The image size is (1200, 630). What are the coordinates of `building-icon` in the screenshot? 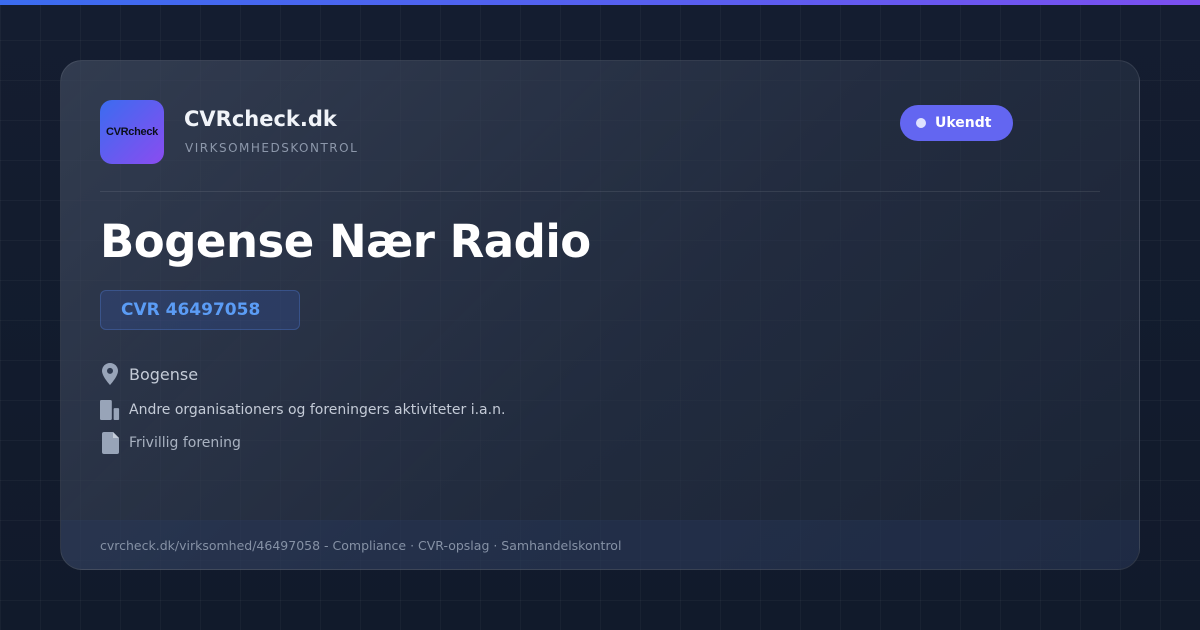 It's located at (110, 410).